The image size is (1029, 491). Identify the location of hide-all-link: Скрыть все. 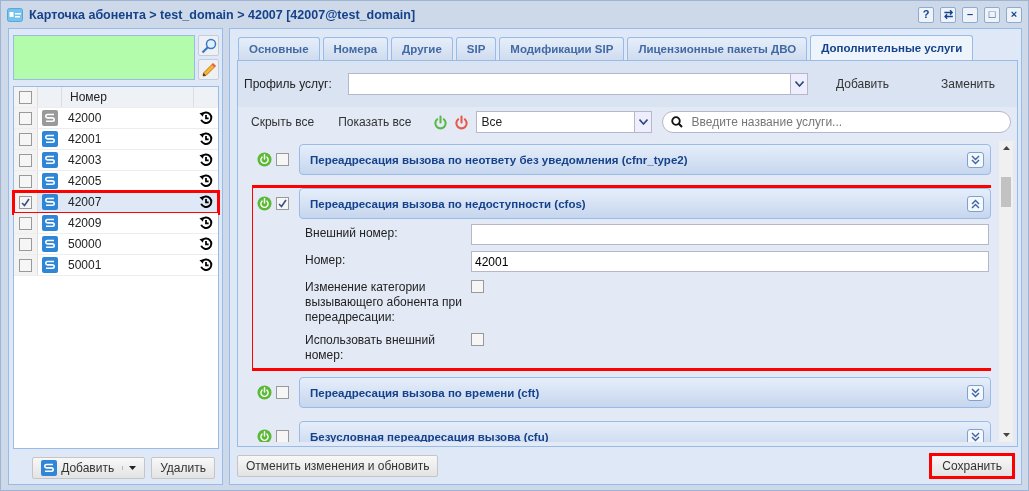
(283, 122).